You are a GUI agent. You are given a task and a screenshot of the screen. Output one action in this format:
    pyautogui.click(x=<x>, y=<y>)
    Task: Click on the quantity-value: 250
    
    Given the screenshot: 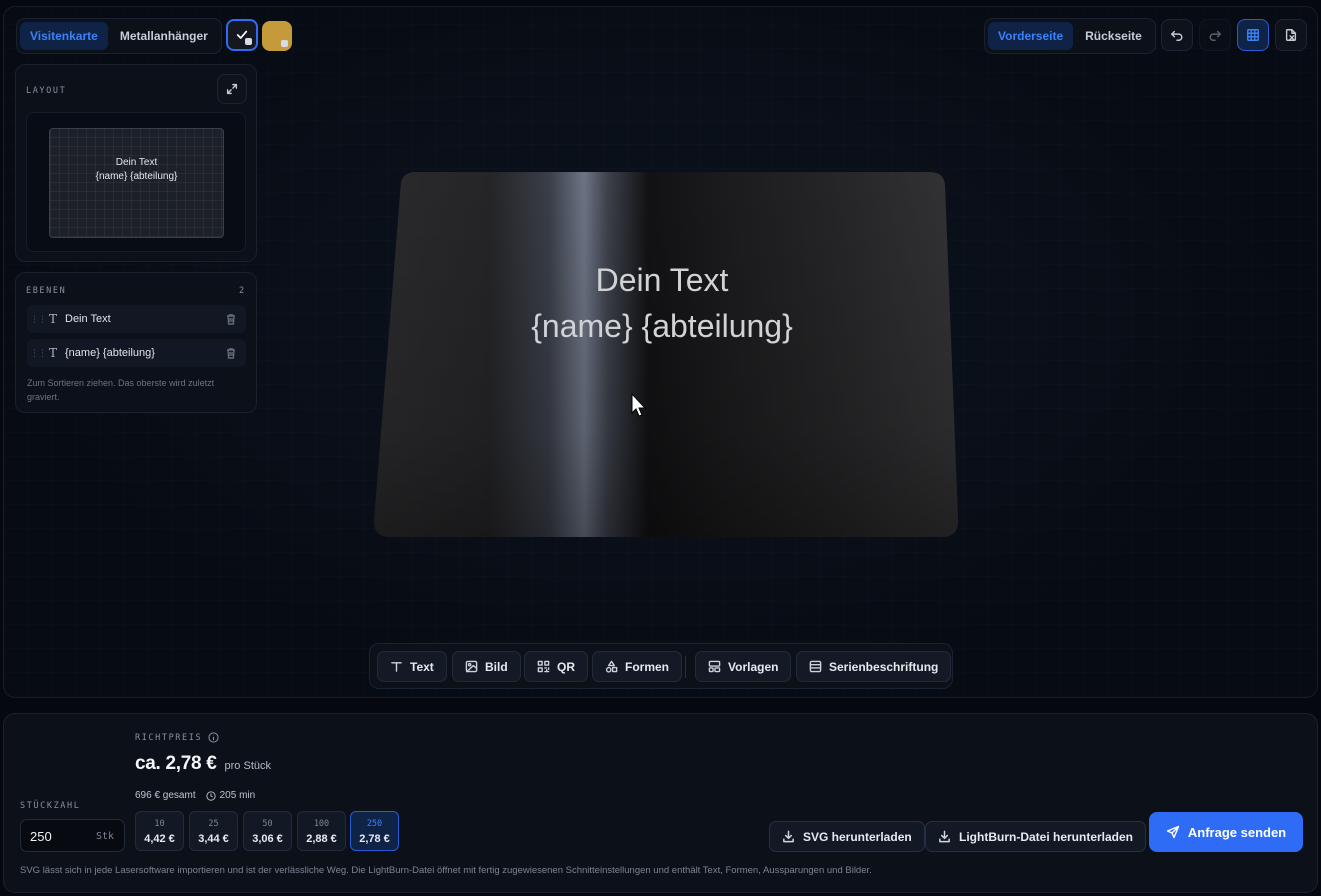 What is the action you would take?
    pyautogui.click(x=41, y=836)
    